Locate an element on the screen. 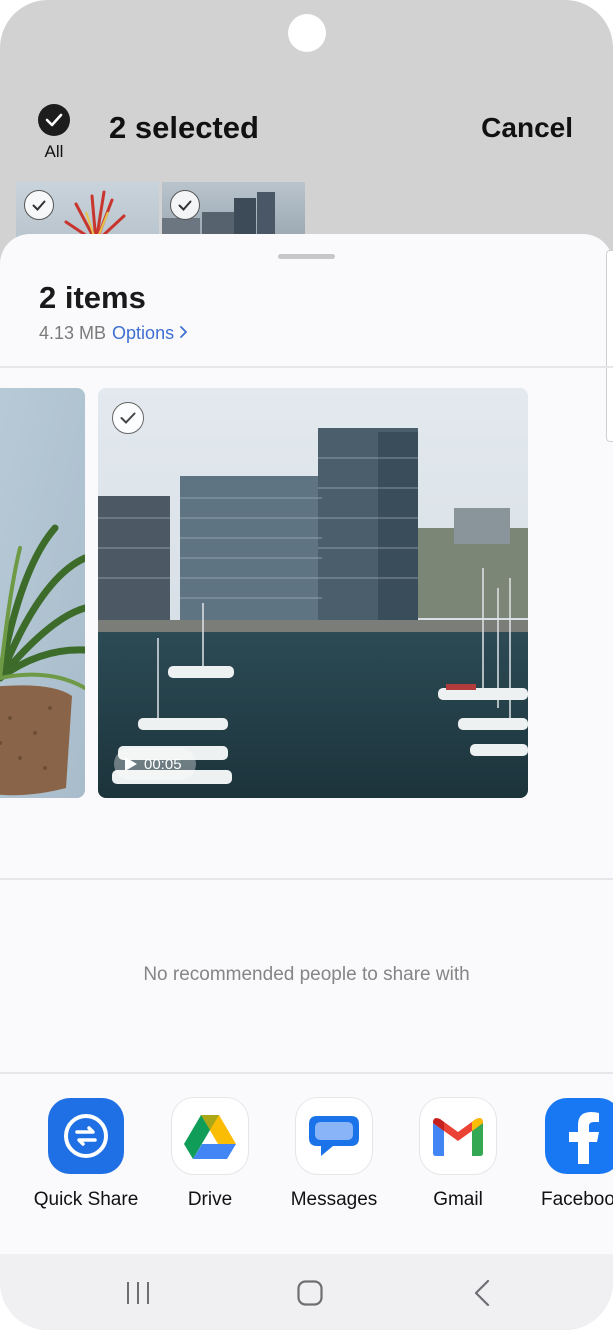 This screenshot has height=1330, width=613. facebook-icon is located at coordinates (579, 1136).